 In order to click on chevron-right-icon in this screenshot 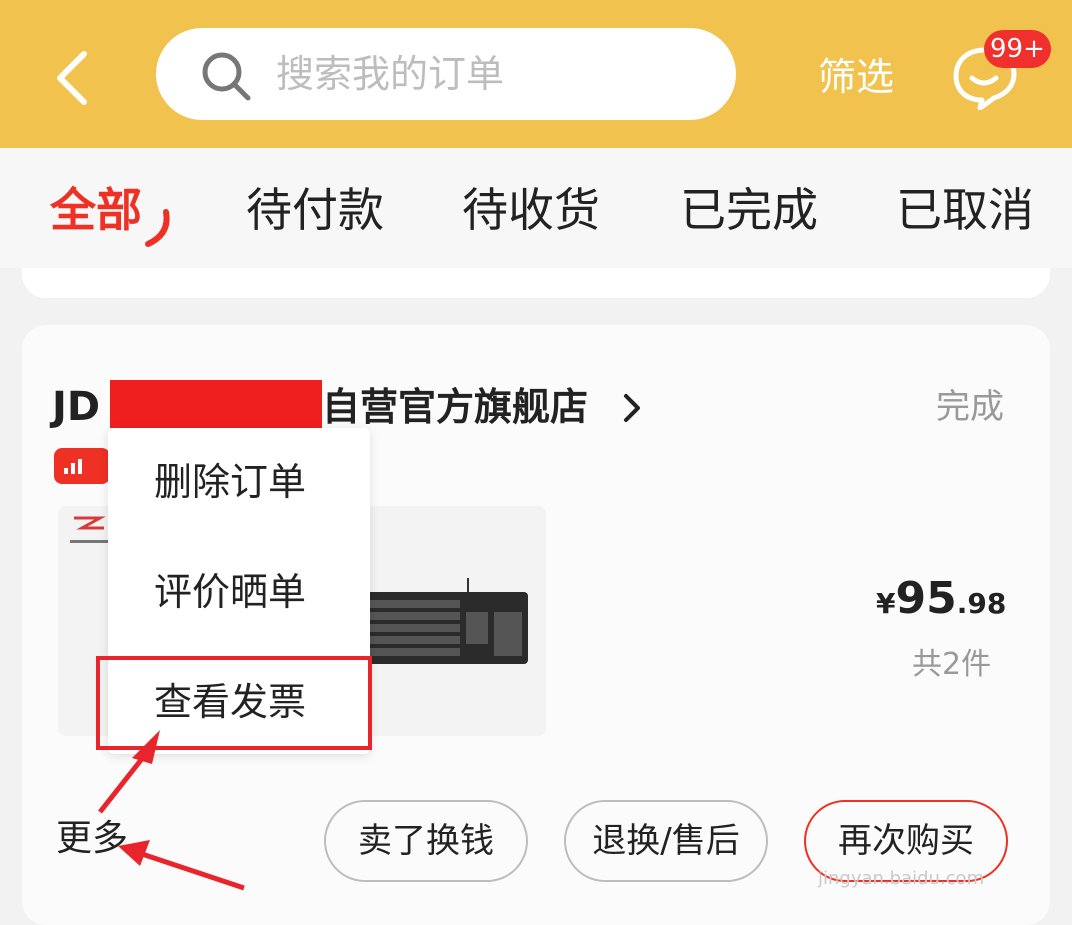, I will do `click(632, 408)`.